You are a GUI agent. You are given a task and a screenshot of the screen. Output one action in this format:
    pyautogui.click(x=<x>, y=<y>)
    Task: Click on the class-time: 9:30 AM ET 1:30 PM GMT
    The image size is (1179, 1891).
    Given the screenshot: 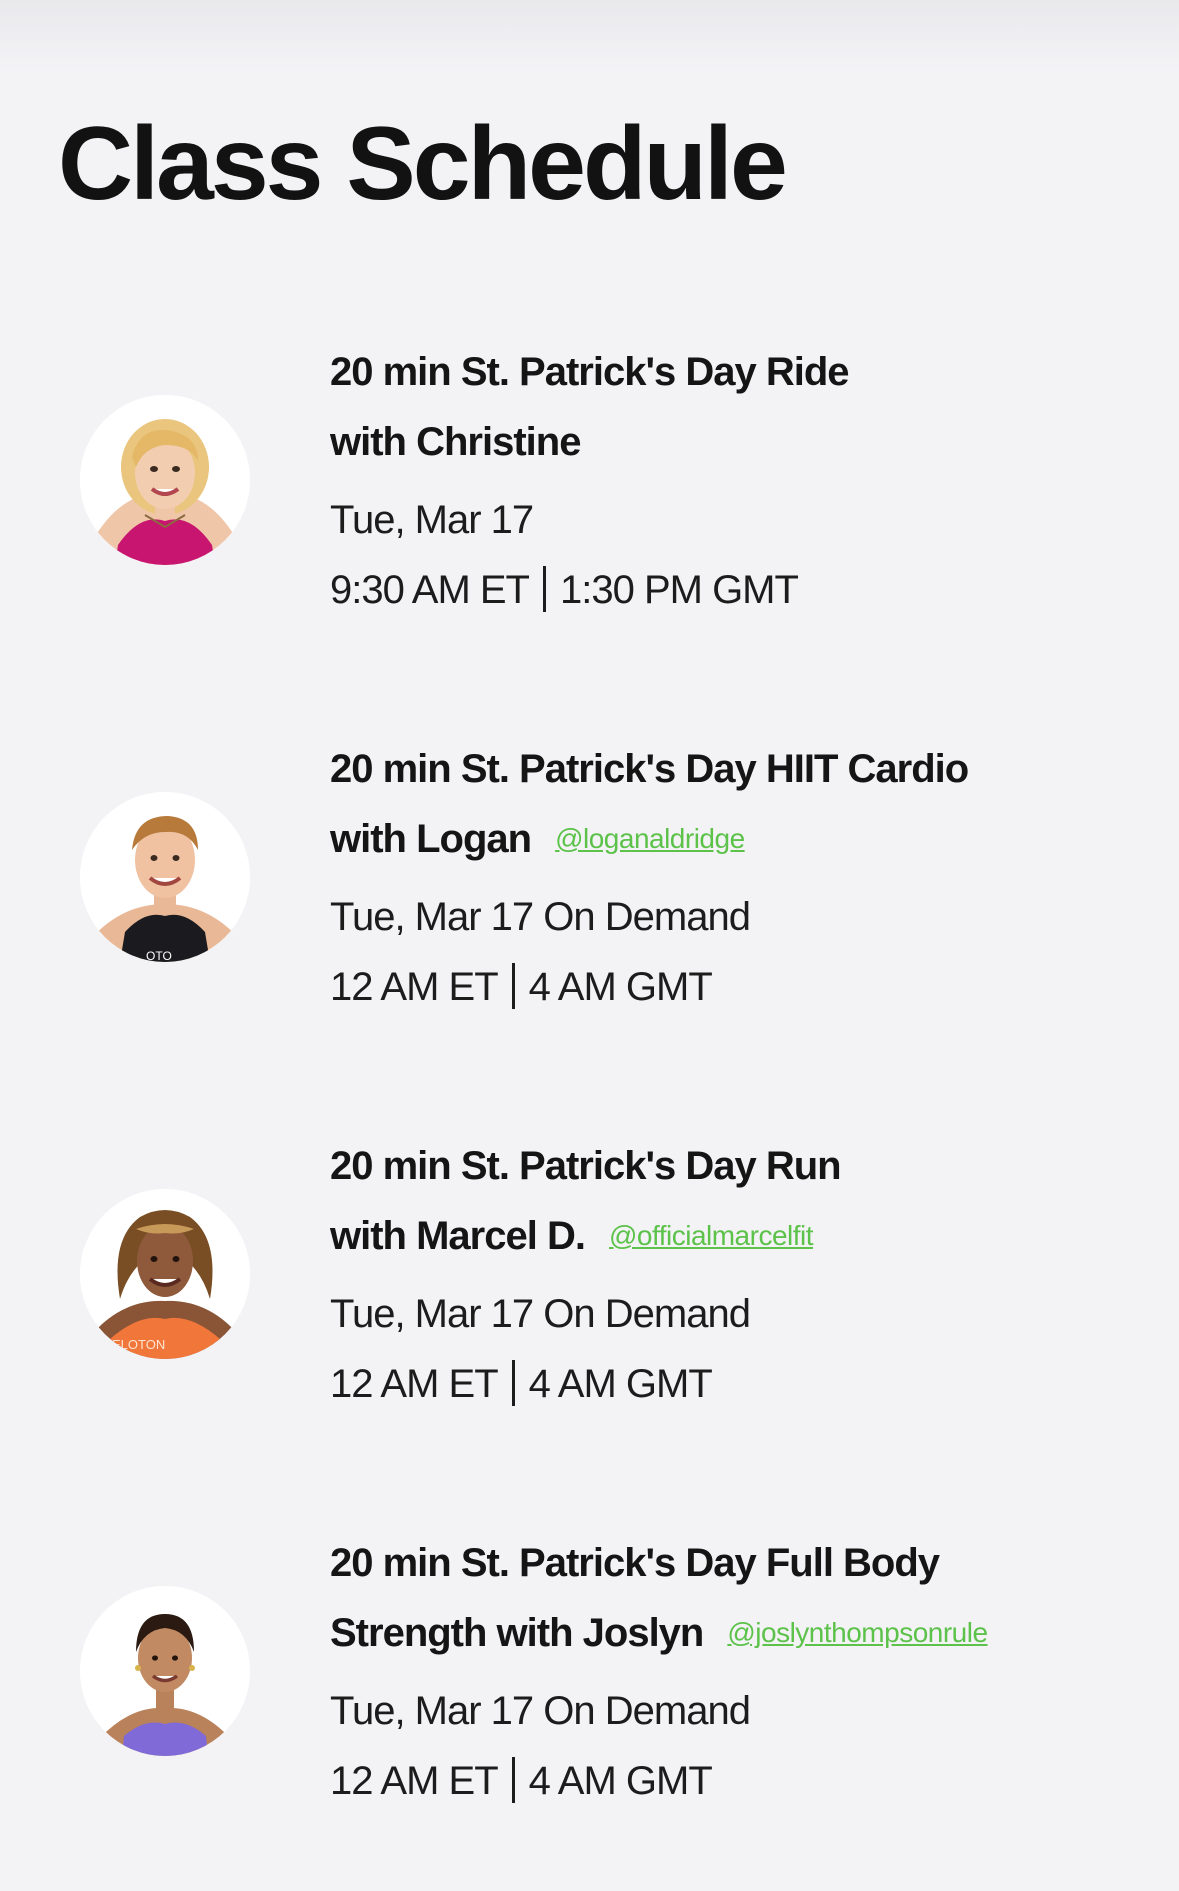 What is the action you would take?
    pyautogui.click(x=740, y=590)
    